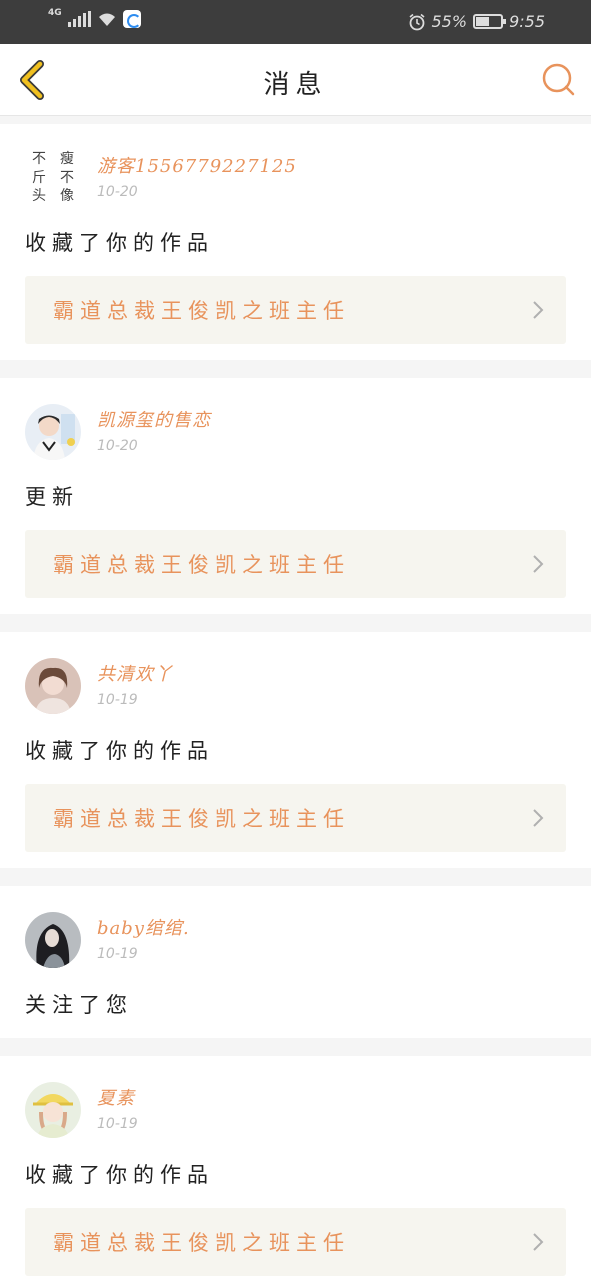  Describe the element at coordinates (107, 19) in the screenshot. I see `wifi-icon` at that location.